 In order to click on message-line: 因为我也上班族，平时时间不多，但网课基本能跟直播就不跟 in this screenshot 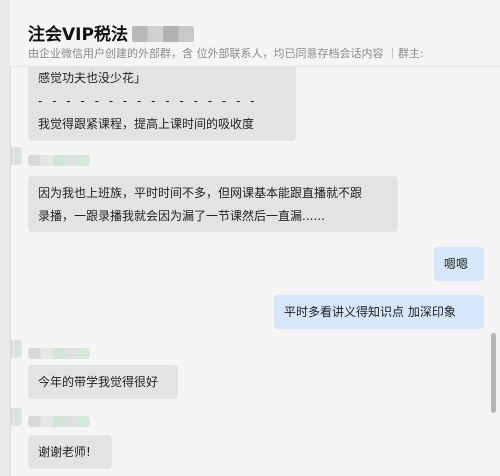, I will do `click(200, 193)`.